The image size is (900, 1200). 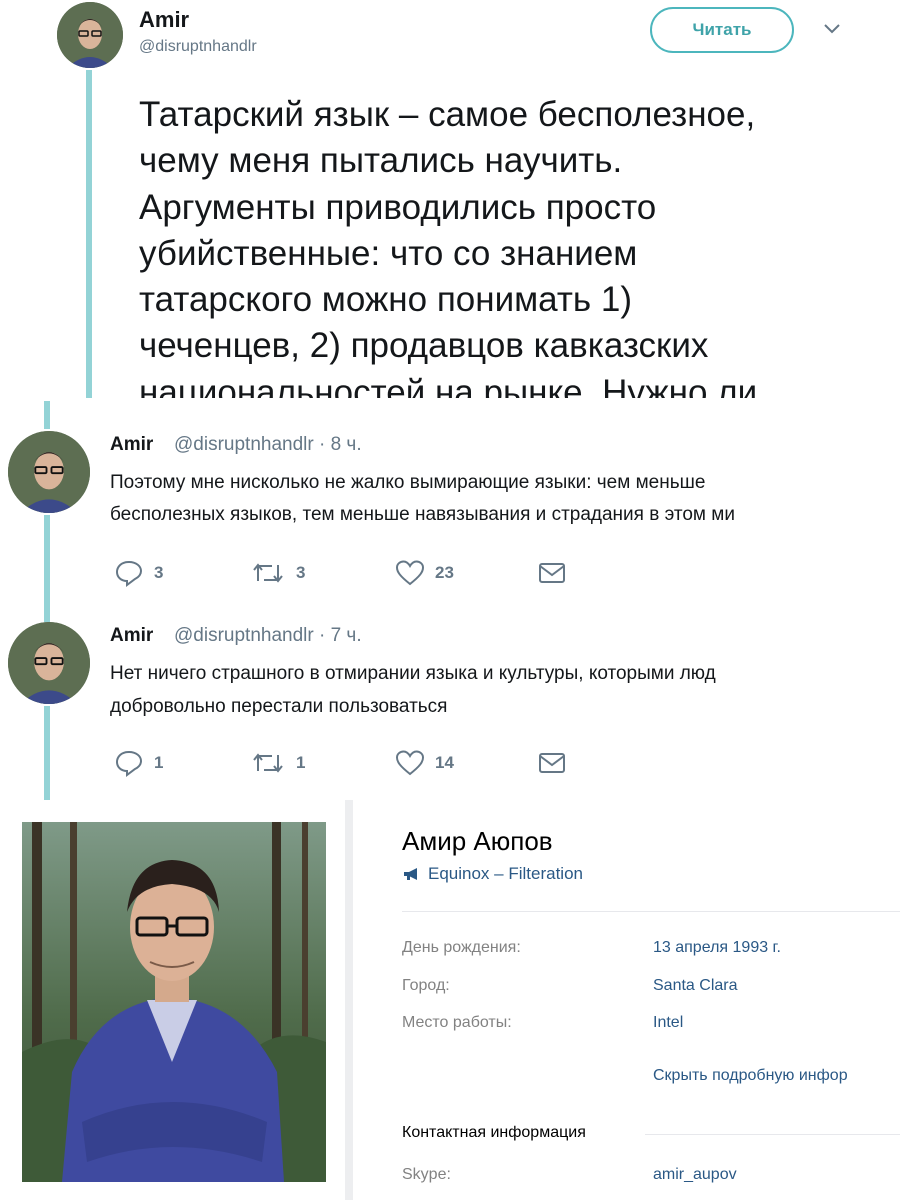 What do you see at coordinates (494, 1132) in the screenshot?
I see `contact-section-title: Контактная информация` at bounding box center [494, 1132].